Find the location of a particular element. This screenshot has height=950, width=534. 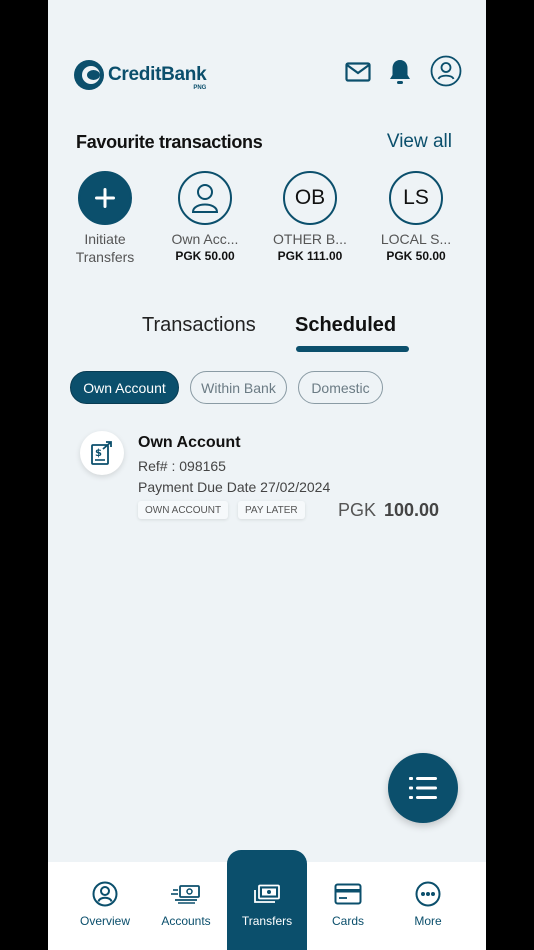

transaction-currency: PGK is located at coordinates (357, 510).